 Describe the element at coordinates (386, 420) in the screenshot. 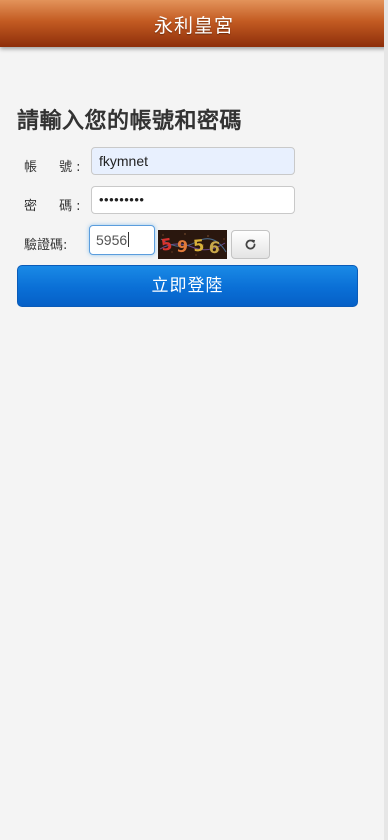

I see `scrollbar` at that location.